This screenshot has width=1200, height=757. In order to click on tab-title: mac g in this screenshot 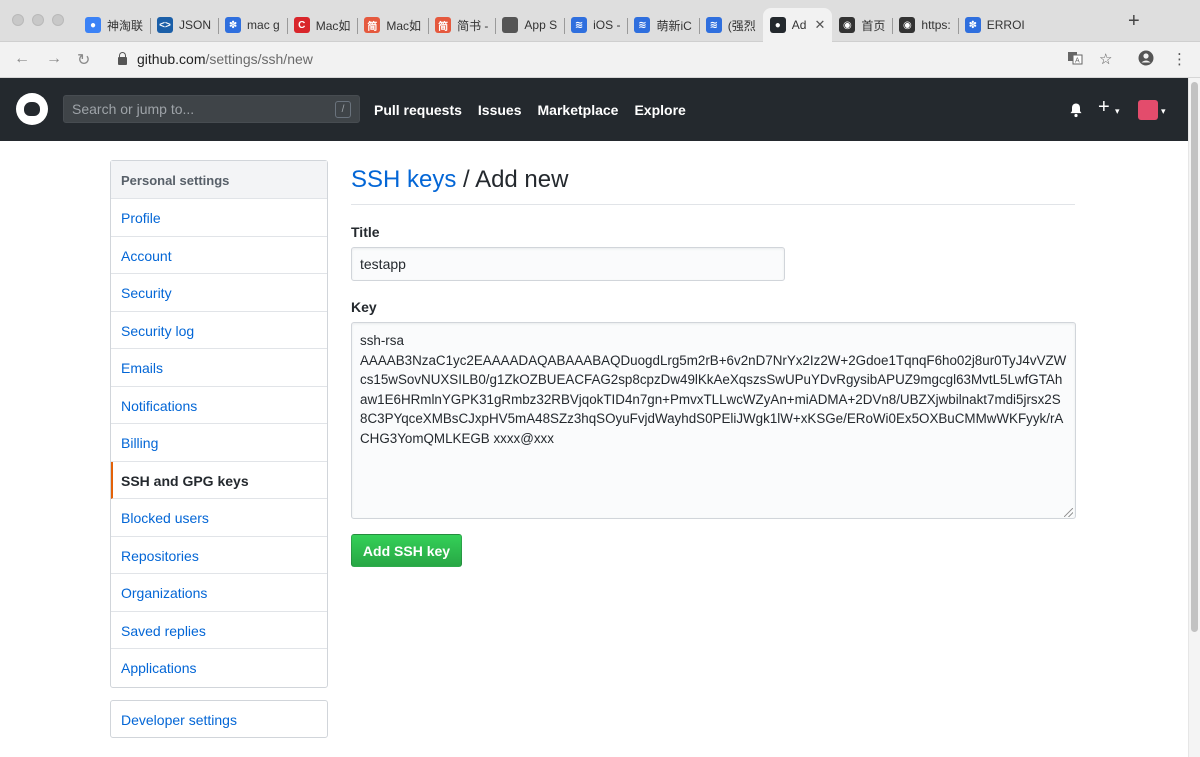, I will do `click(263, 25)`.